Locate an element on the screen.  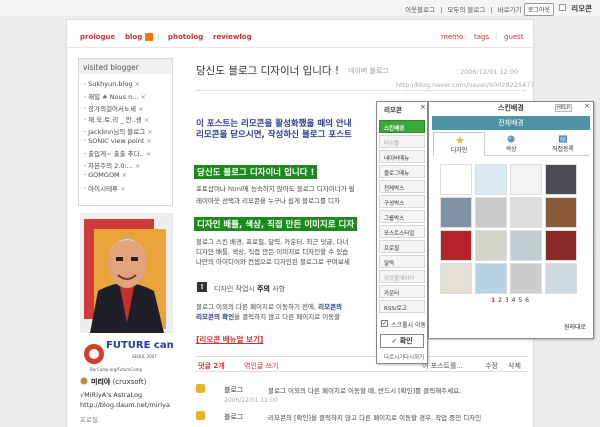
tab-design: 디자인 is located at coordinates (459, 144).